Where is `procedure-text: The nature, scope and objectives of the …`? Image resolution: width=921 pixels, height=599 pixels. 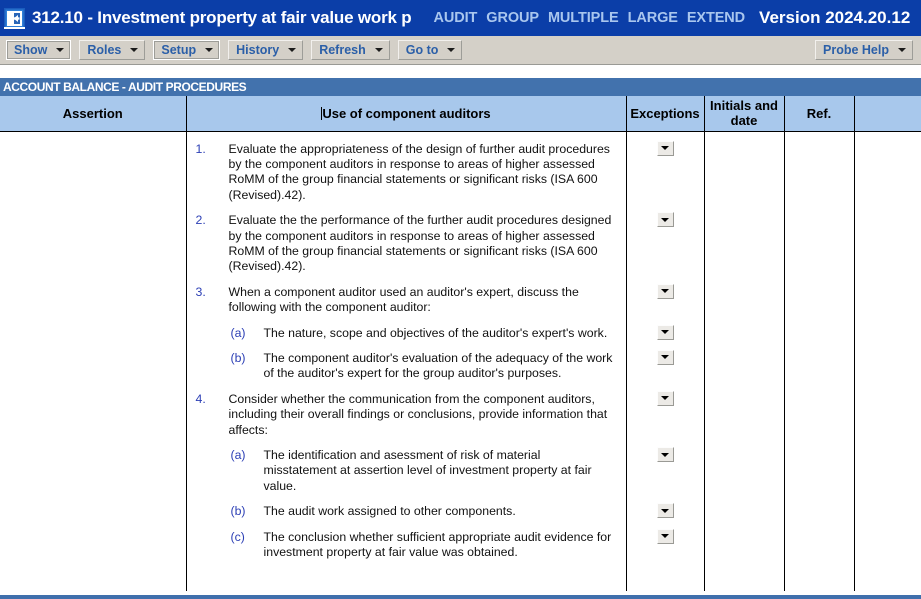
procedure-text: The nature, scope and objectives of the … is located at coordinates (435, 332).